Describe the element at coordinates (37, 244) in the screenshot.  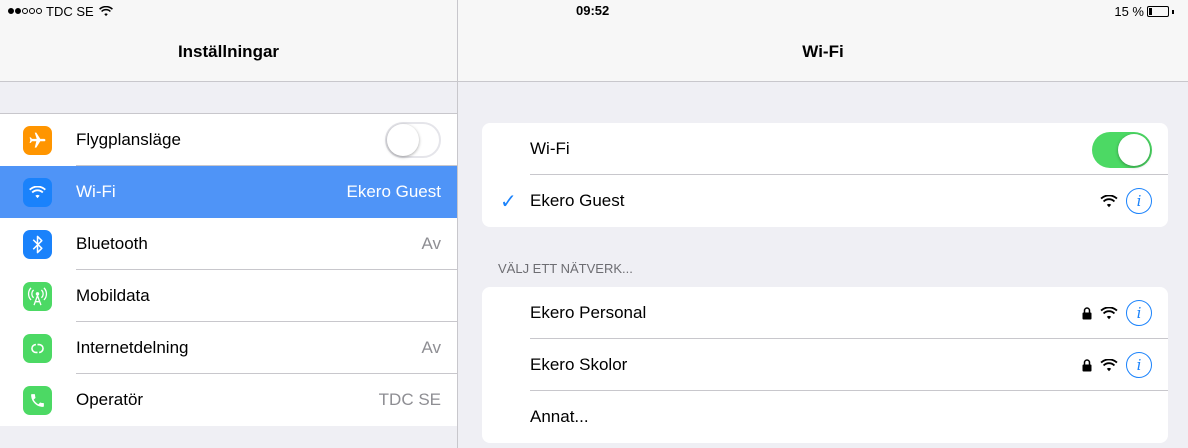
I see `bluetooth-icon` at that location.